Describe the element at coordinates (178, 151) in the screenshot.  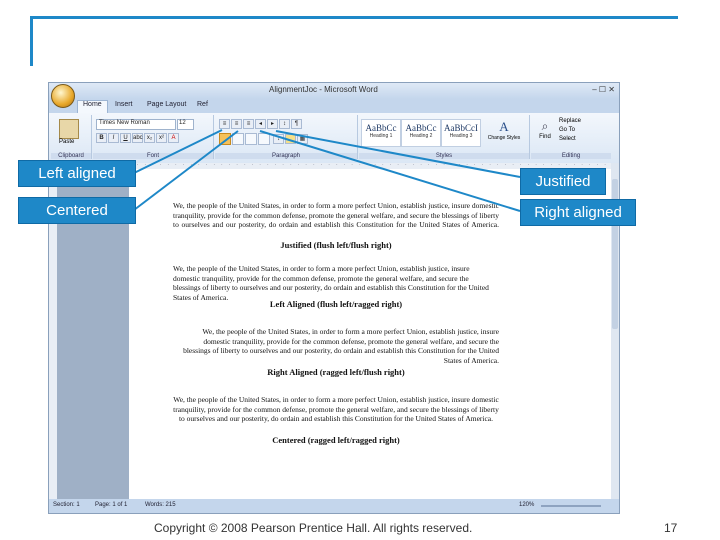
I see `arrow-left-aligned` at that location.